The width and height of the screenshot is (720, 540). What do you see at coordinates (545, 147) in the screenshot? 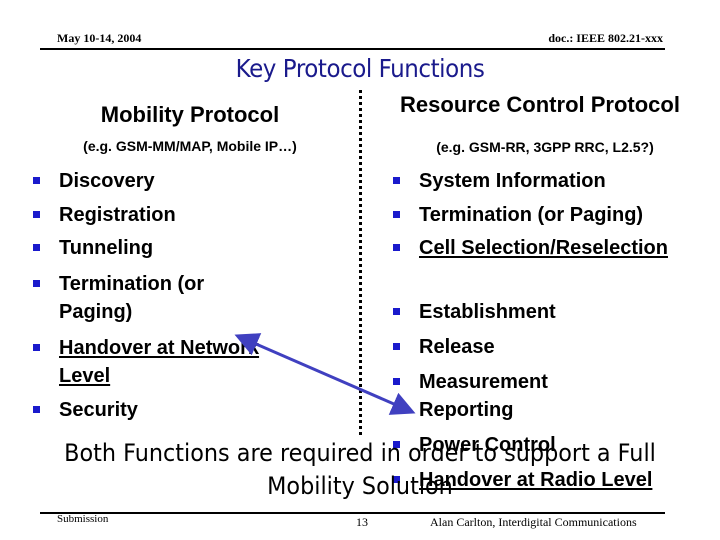
I see `resource-control-examples: (e.g. GSM-RR, 3GPP RRC, L2.5?)` at bounding box center [545, 147].